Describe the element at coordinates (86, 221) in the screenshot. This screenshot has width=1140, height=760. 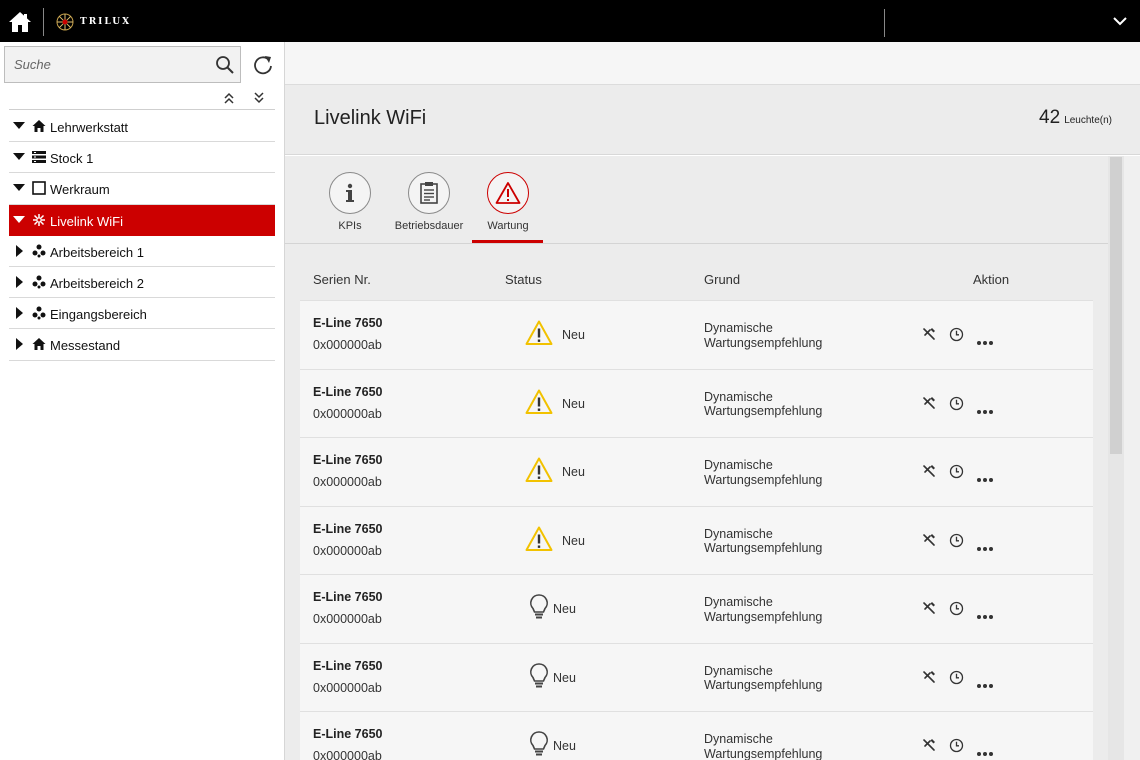
I see `tree-item-label: Livelink WiFi` at that location.